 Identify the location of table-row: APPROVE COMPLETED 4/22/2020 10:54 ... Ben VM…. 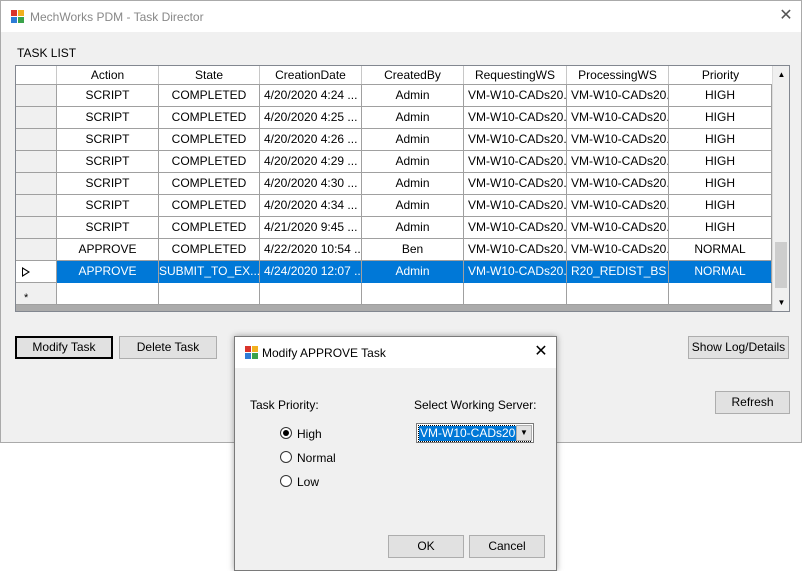
(394, 250).